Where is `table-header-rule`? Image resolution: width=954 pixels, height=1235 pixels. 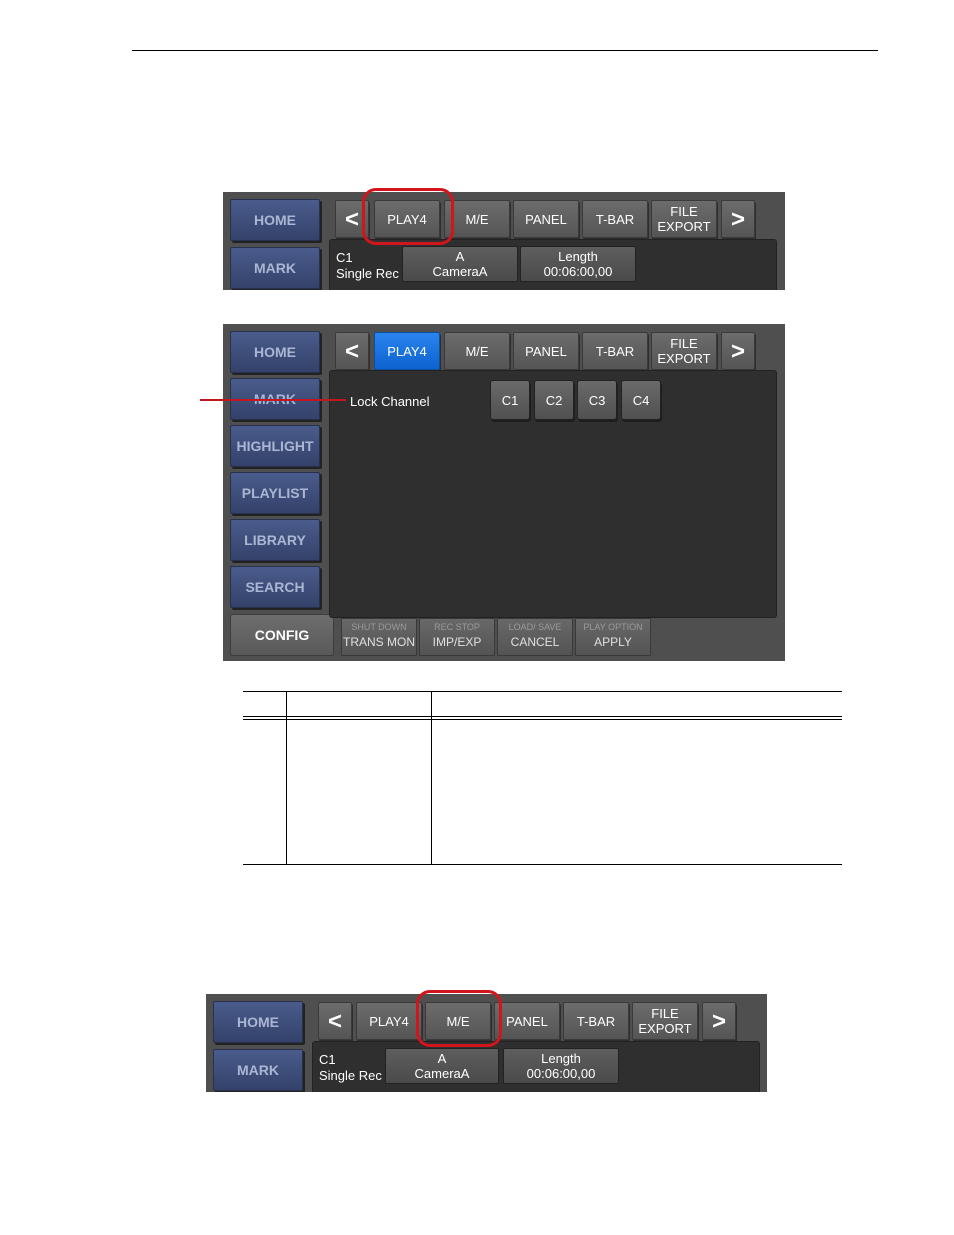
table-header-rule is located at coordinates (542, 716).